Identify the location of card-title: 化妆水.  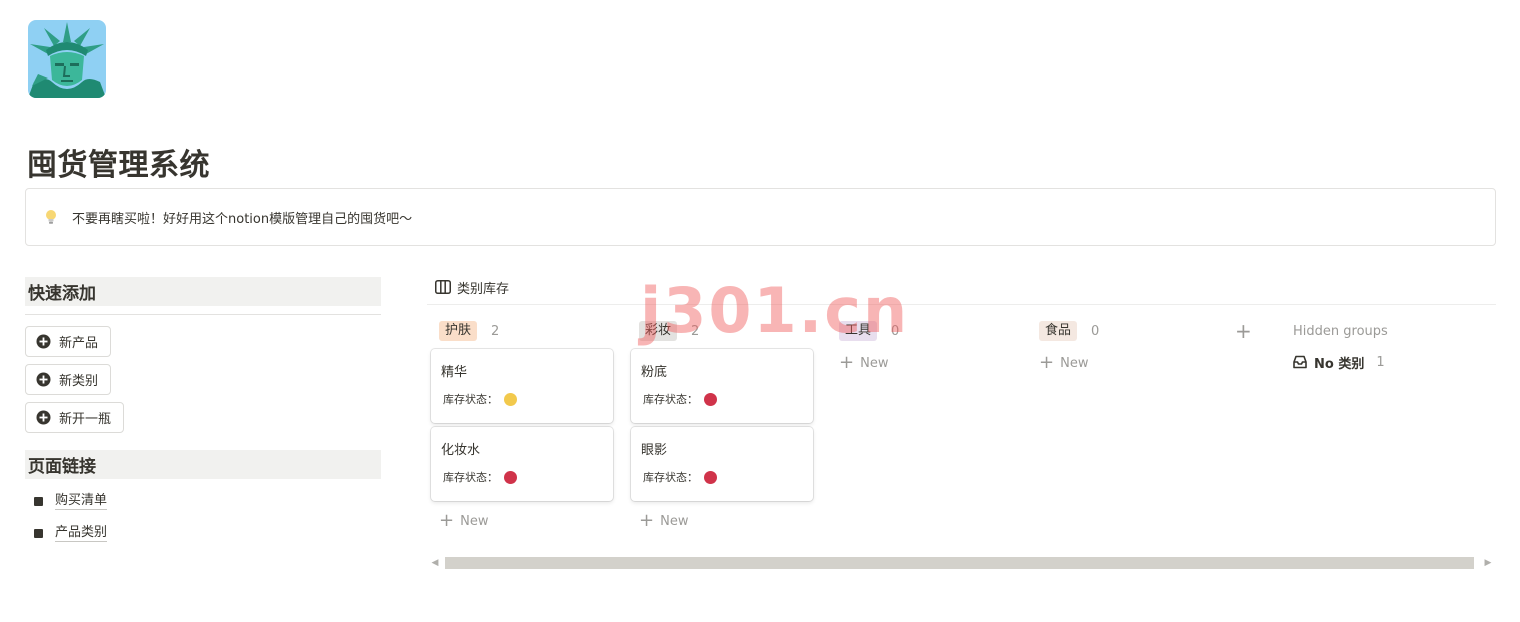
(461, 450).